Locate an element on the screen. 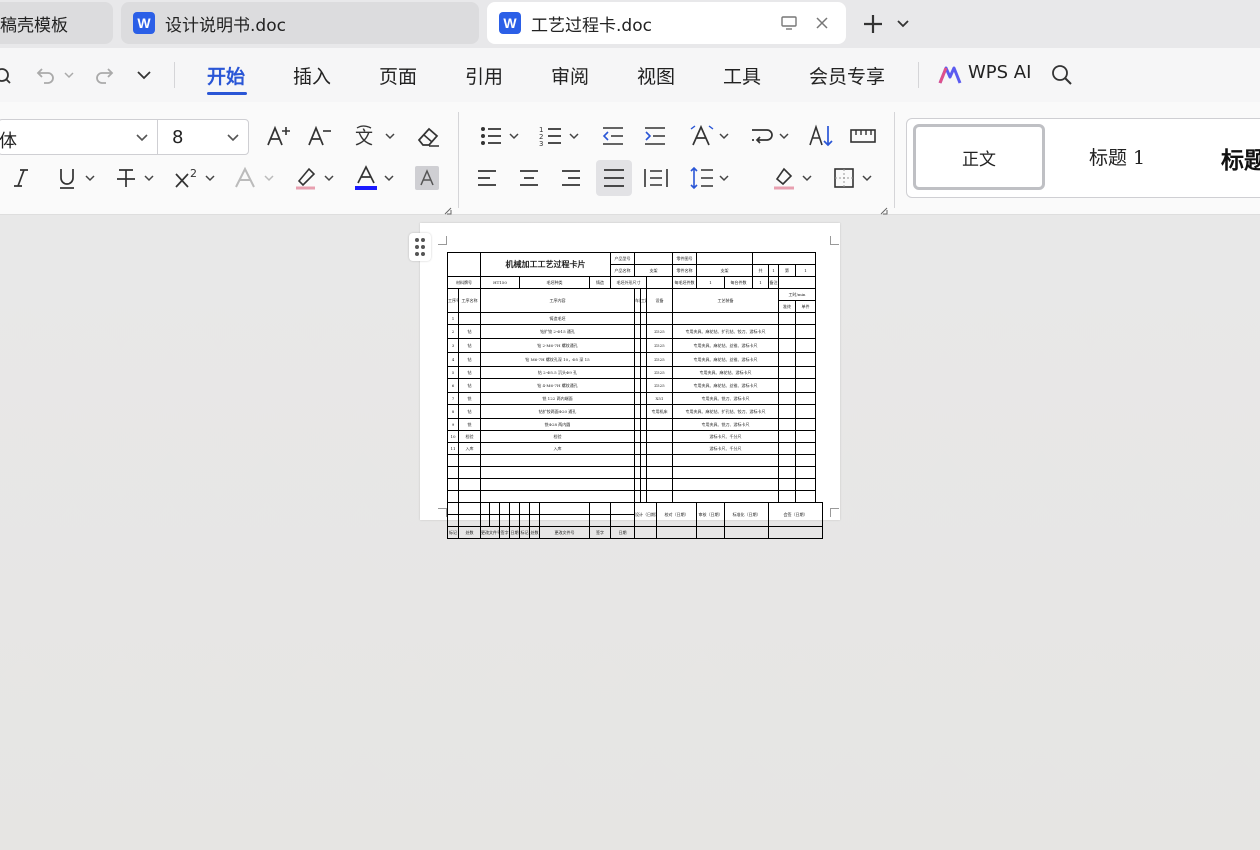 This screenshot has height=850, width=1260. underline-icon is located at coordinates (67, 178).